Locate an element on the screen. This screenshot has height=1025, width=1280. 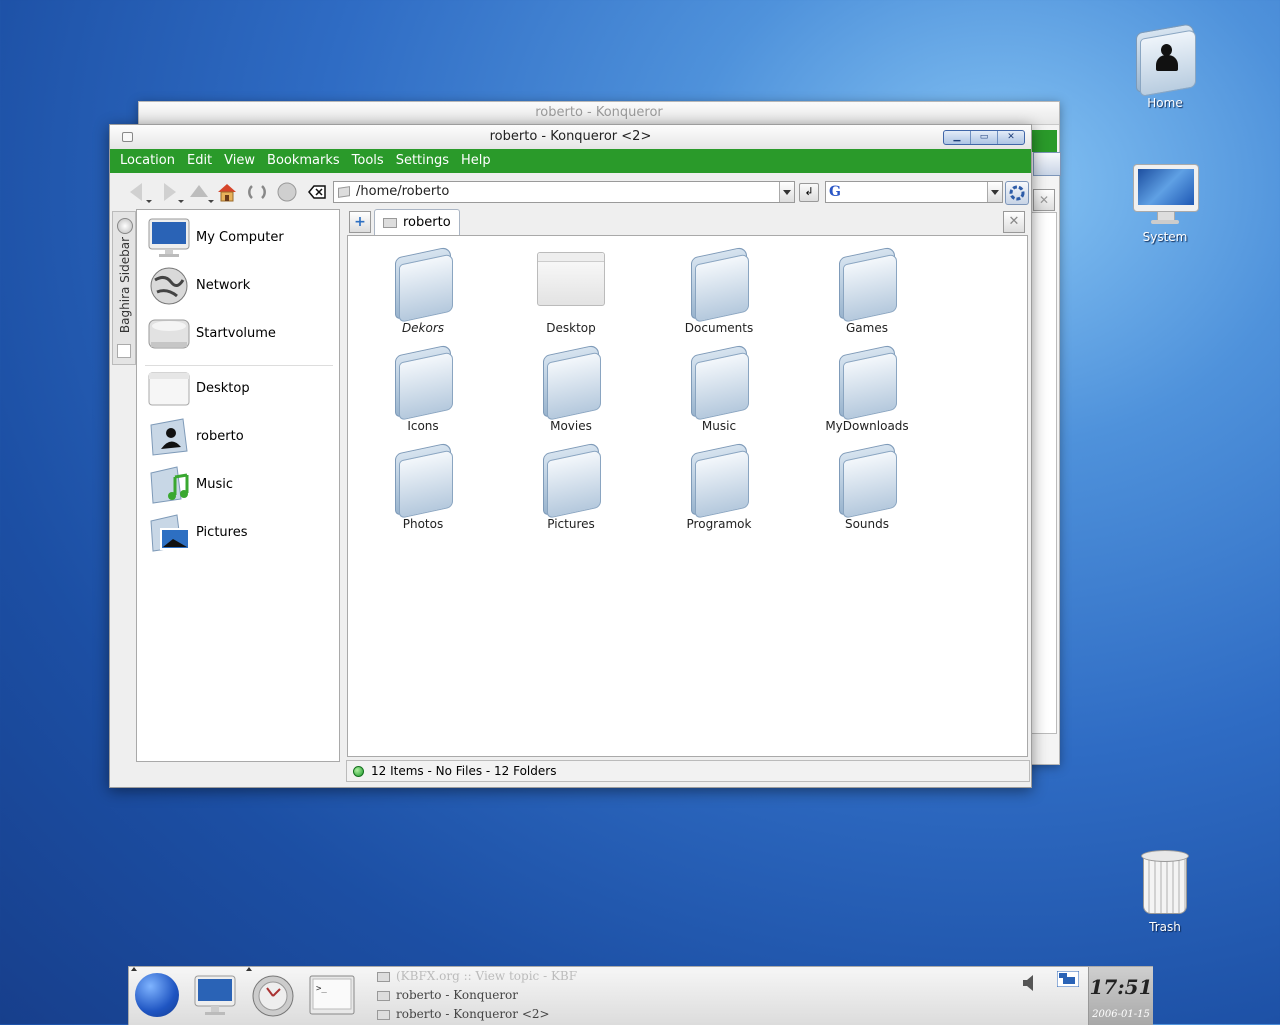
minimize-icon: ▁ is located at coordinates (957, 137).